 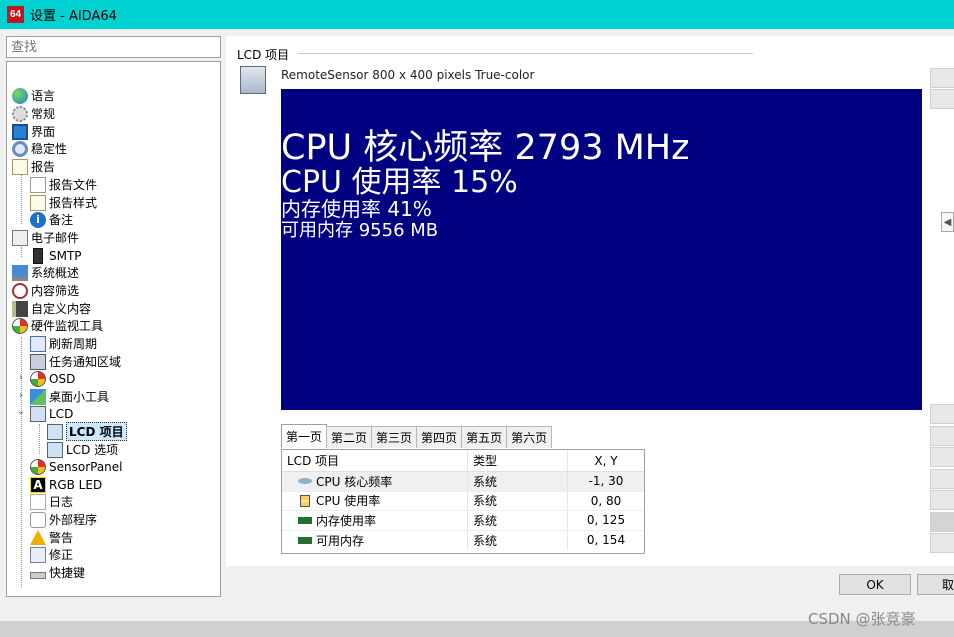 I want to click on arrow-left-icon: ◀, so click(x=947, y=222).